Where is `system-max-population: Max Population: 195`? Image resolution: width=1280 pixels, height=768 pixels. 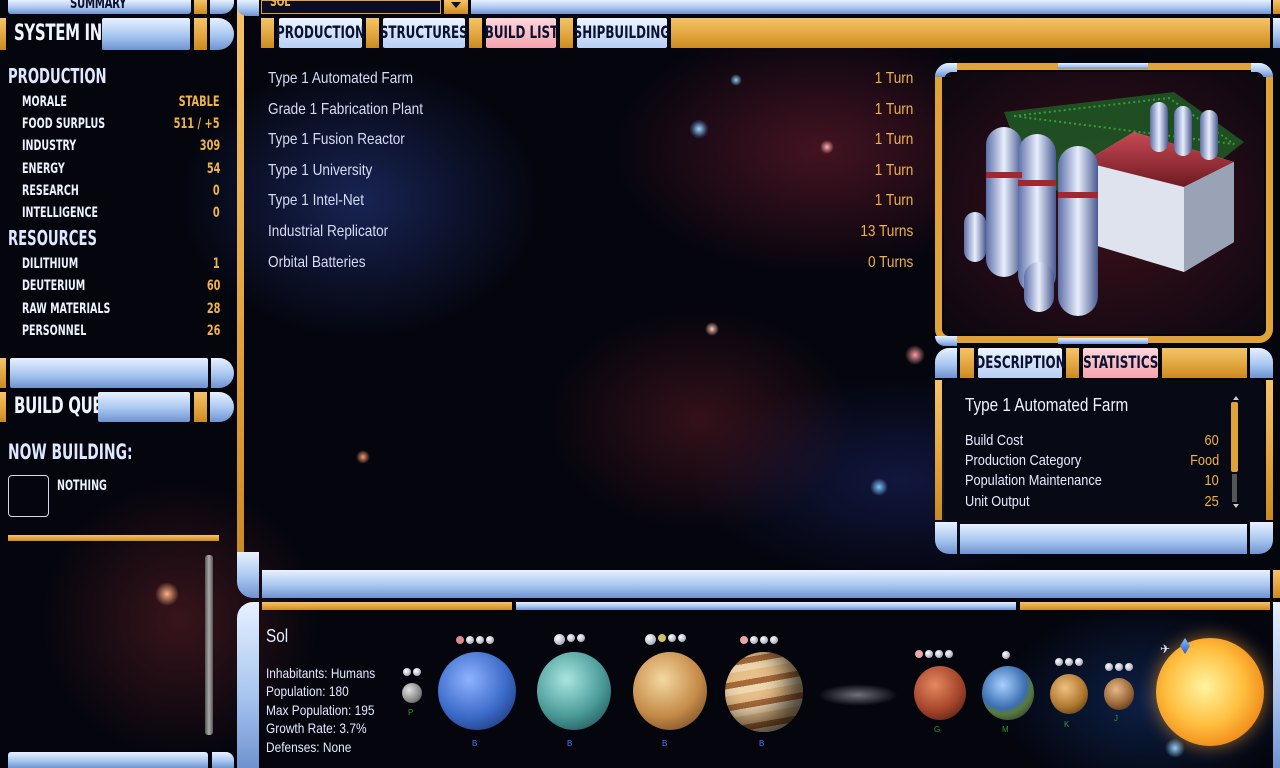
system-max-population: Max Population: 195 is located at coordinates (320, 710).